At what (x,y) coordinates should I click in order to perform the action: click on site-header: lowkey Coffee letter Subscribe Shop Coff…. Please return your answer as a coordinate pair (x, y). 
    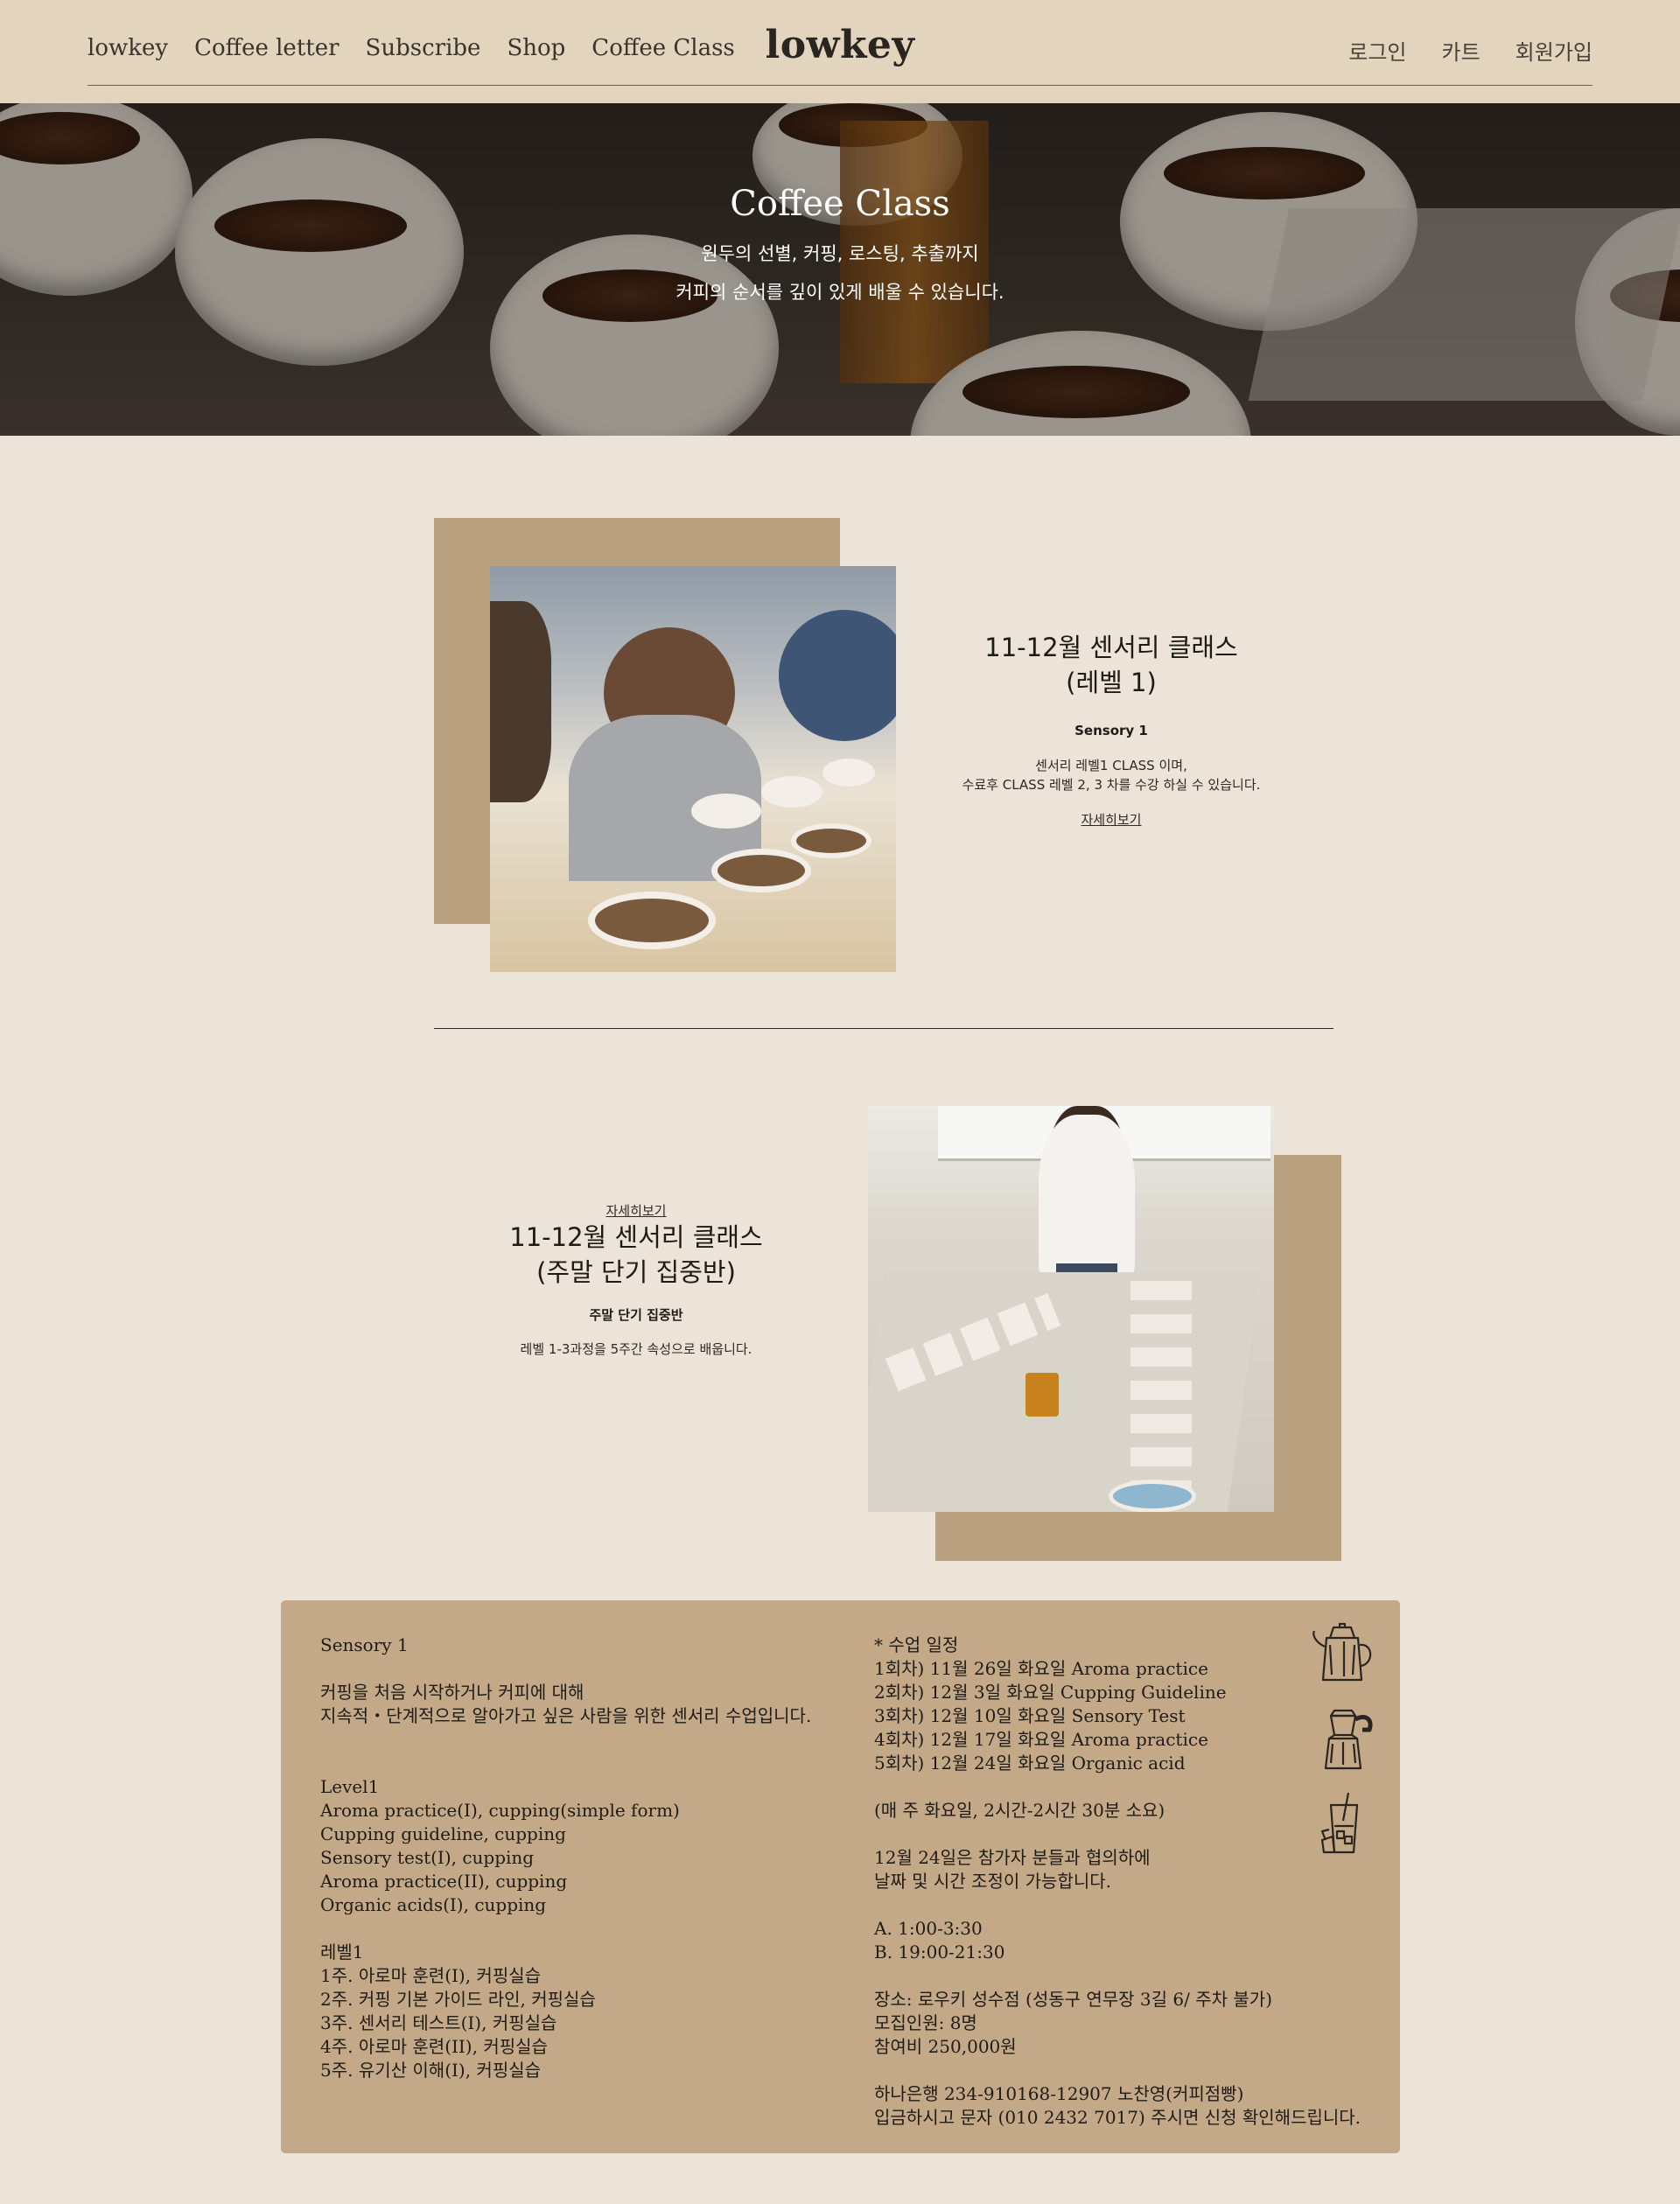
    Looking at the image, I should click on (840, 51).